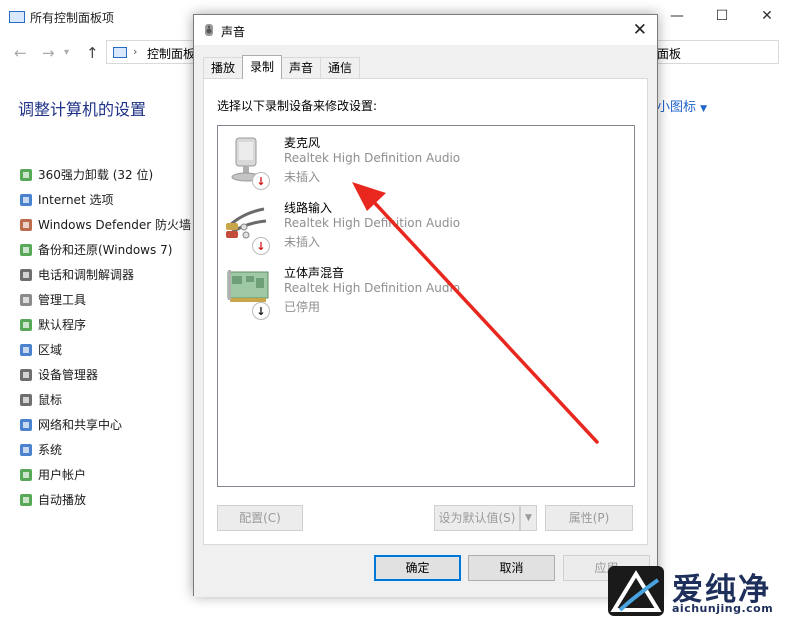 The height and width of the screenshot is (620, 795). What do you see at coordinates (722, 16) in the screenshot?
I see `maximize-button: ☐` at bounding box center [722, 16].